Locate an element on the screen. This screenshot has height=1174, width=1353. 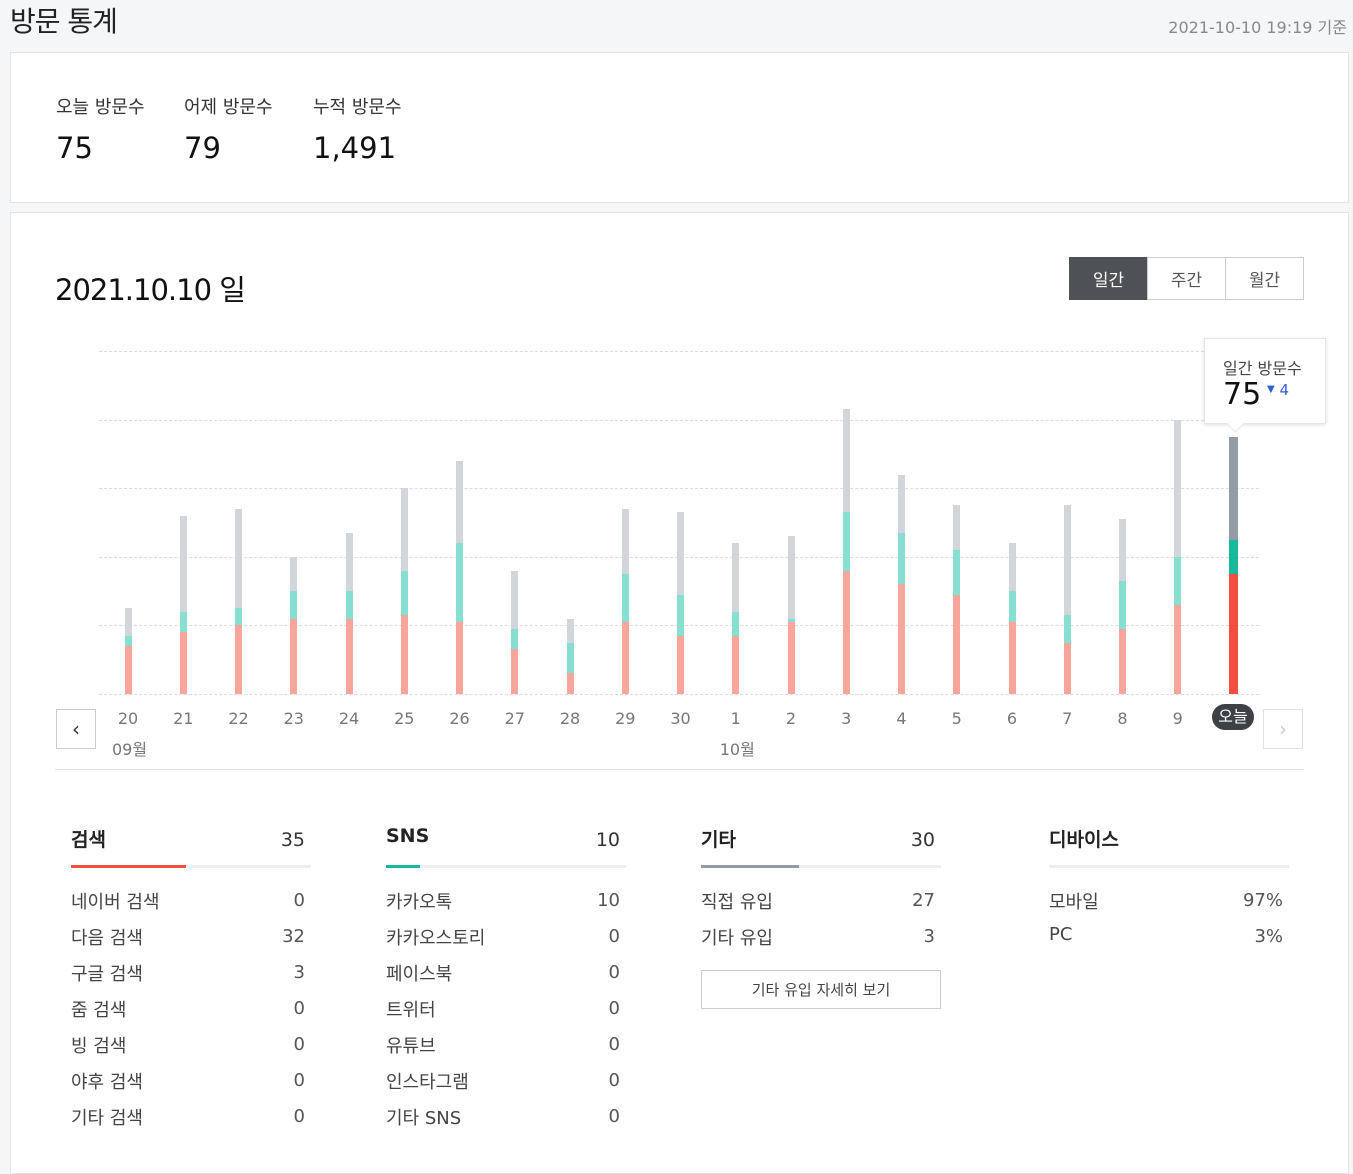
list-item: 페이스북 0 is located at coordinates (506, 978).